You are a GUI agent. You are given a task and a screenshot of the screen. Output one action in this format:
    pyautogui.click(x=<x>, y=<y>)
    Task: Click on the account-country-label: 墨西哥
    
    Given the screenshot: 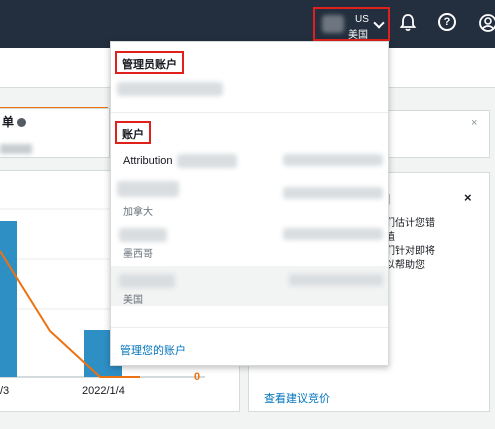 What is the action you would take?
    pyautogui.click(x=138, y=254)
    